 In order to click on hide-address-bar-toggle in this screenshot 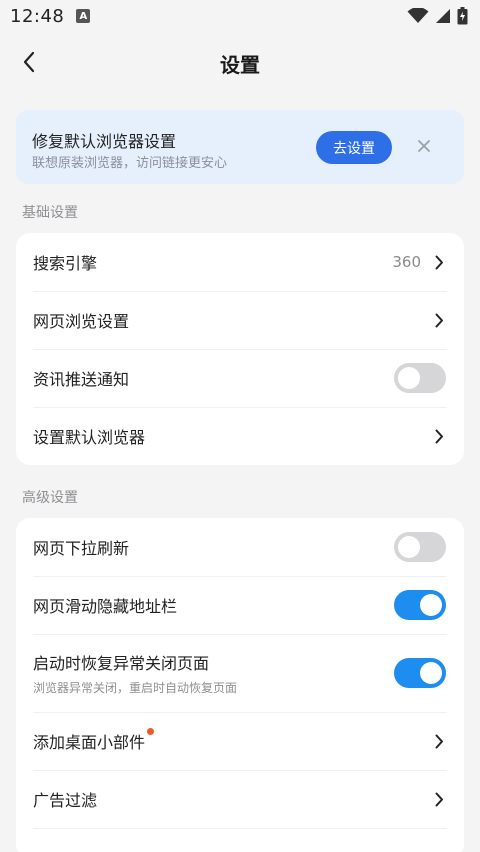, I will do `click(420, 605)`.